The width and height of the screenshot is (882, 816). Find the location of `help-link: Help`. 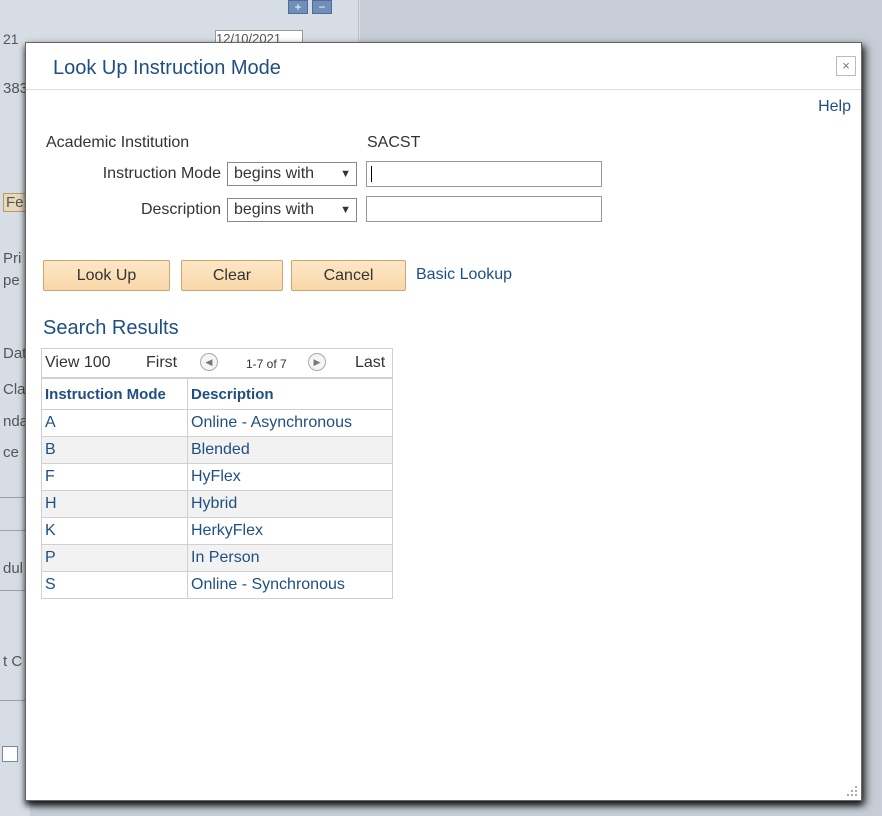

help-link: Help is located at coordinates (834, 107).